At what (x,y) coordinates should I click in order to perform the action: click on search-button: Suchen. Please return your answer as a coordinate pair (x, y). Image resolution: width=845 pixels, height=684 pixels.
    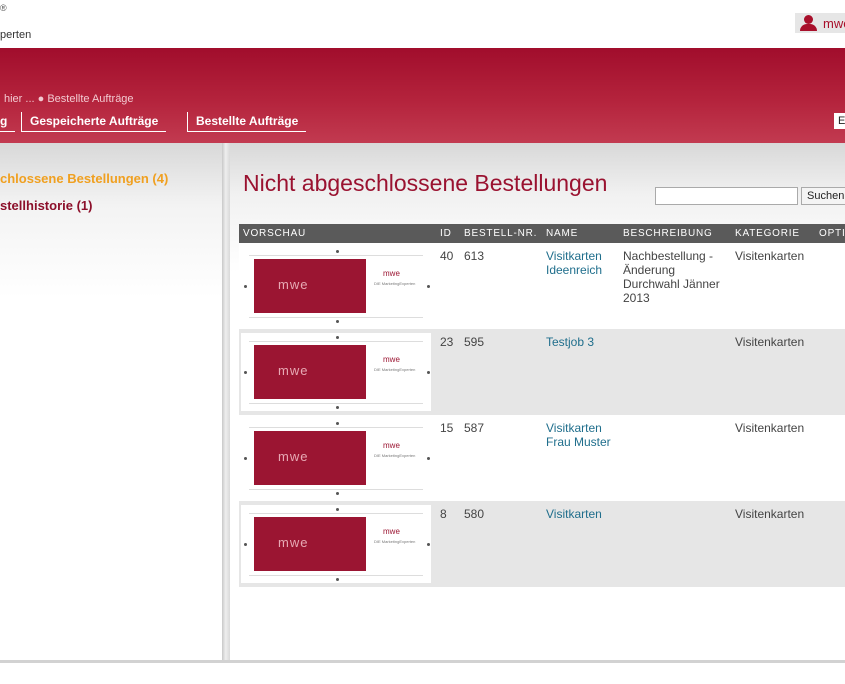
    Looking at the image, I should click on (823, 196).